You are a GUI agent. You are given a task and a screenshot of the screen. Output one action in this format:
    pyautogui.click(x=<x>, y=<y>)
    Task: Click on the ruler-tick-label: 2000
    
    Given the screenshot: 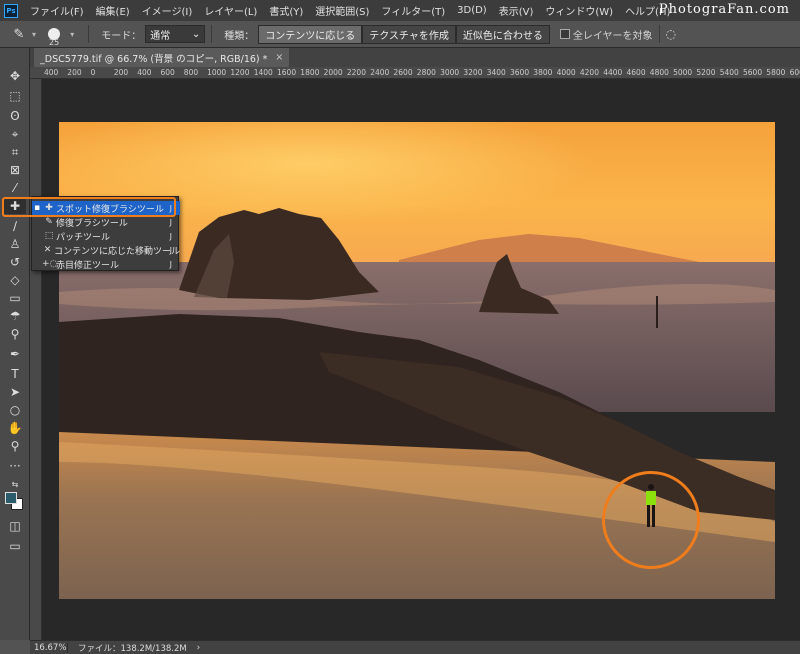 What is the action you would take?
    pyautogui.click(x=333, y=72)
    